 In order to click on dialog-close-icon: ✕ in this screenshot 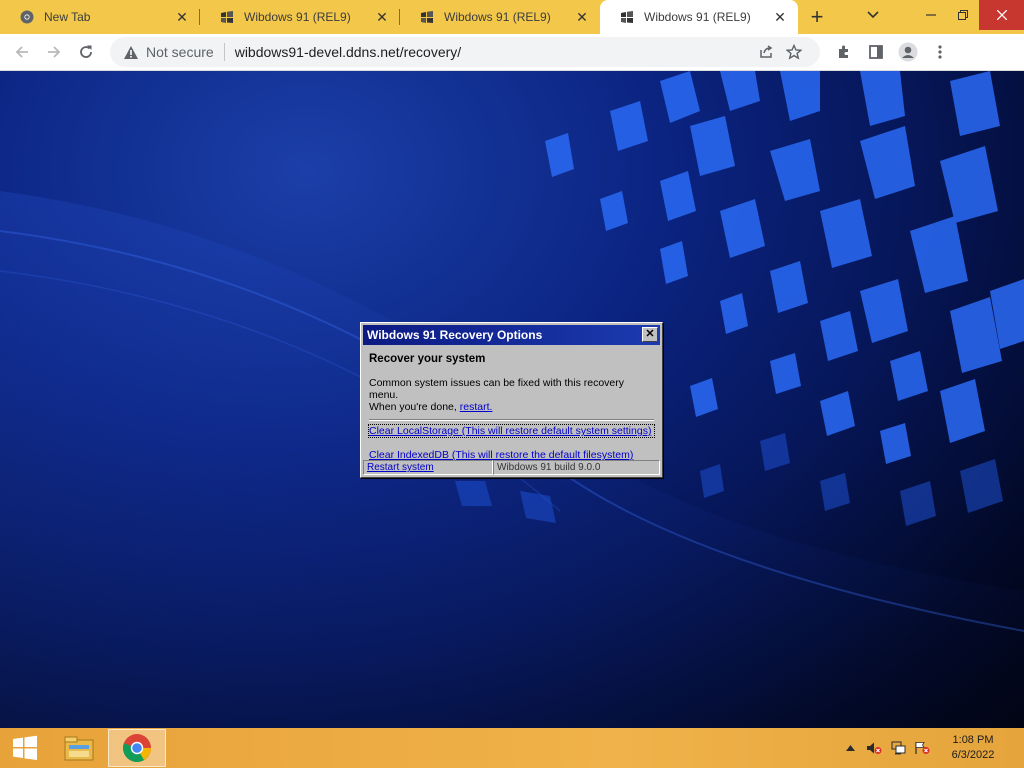, I will do `click(650, 334)`.